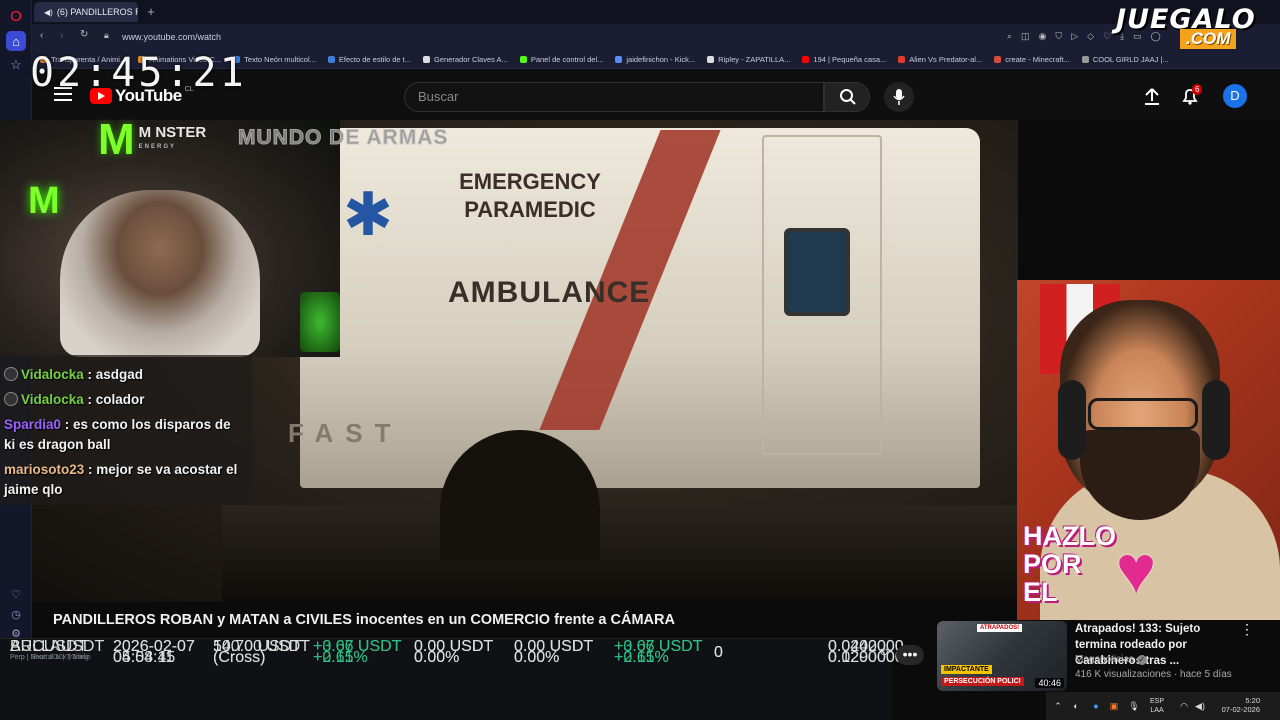  What do you see at coordinates (884, 652) in the screenshot?
I see `close-position-icon: ⏻` at bounding box center [884, 652].